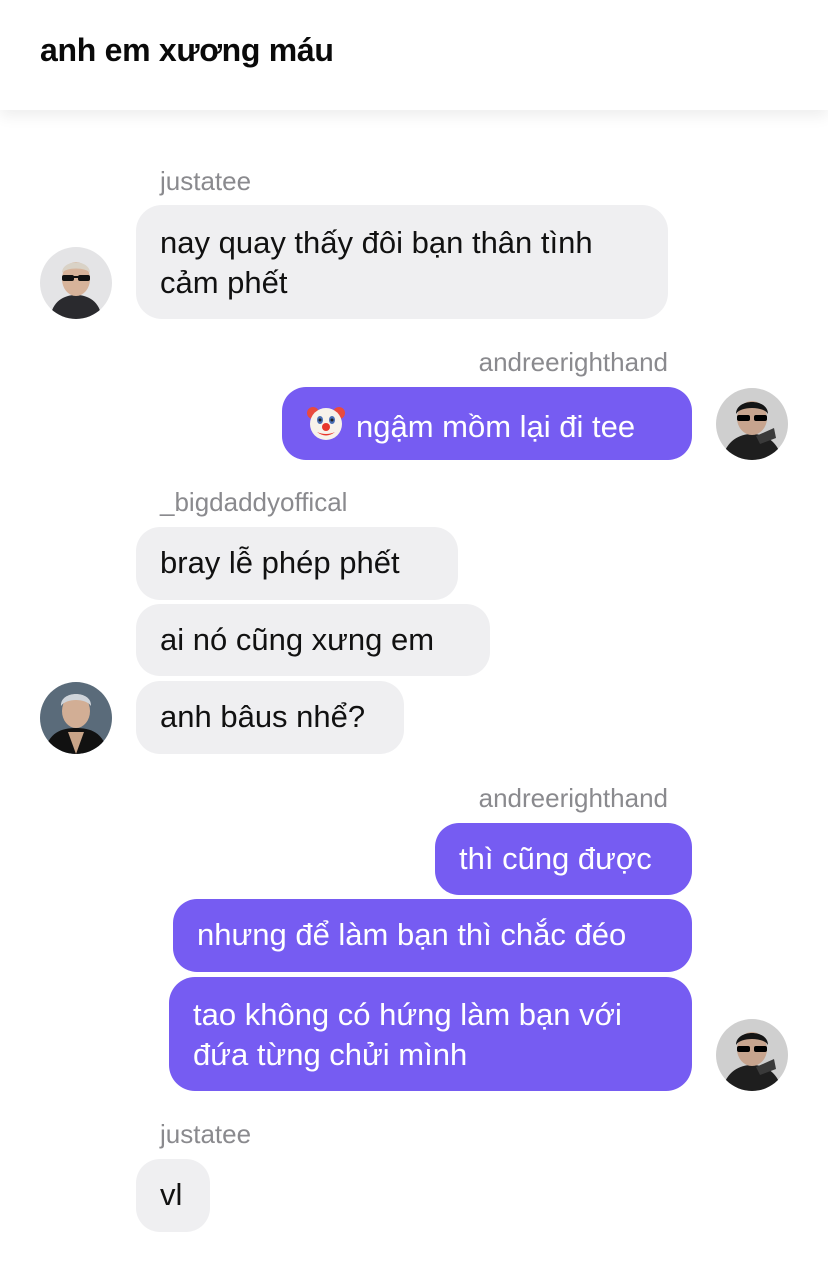 This screenshot has width=828, height=1267. Describe the element at coordinates (407, 1014) in the screenshot. I see `message-line: tao không có hứng làm bạn với` at that location.